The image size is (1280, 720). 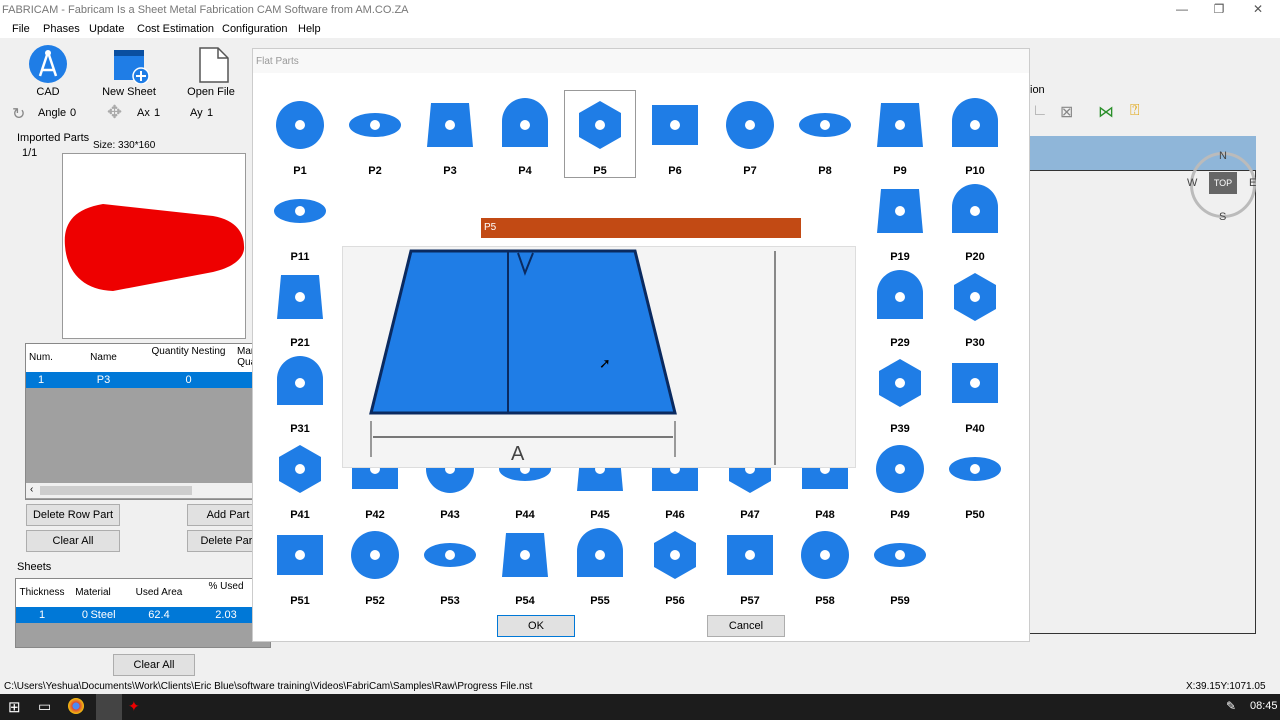 I want to click on ay-input: 1, so click(x=210, y=113).